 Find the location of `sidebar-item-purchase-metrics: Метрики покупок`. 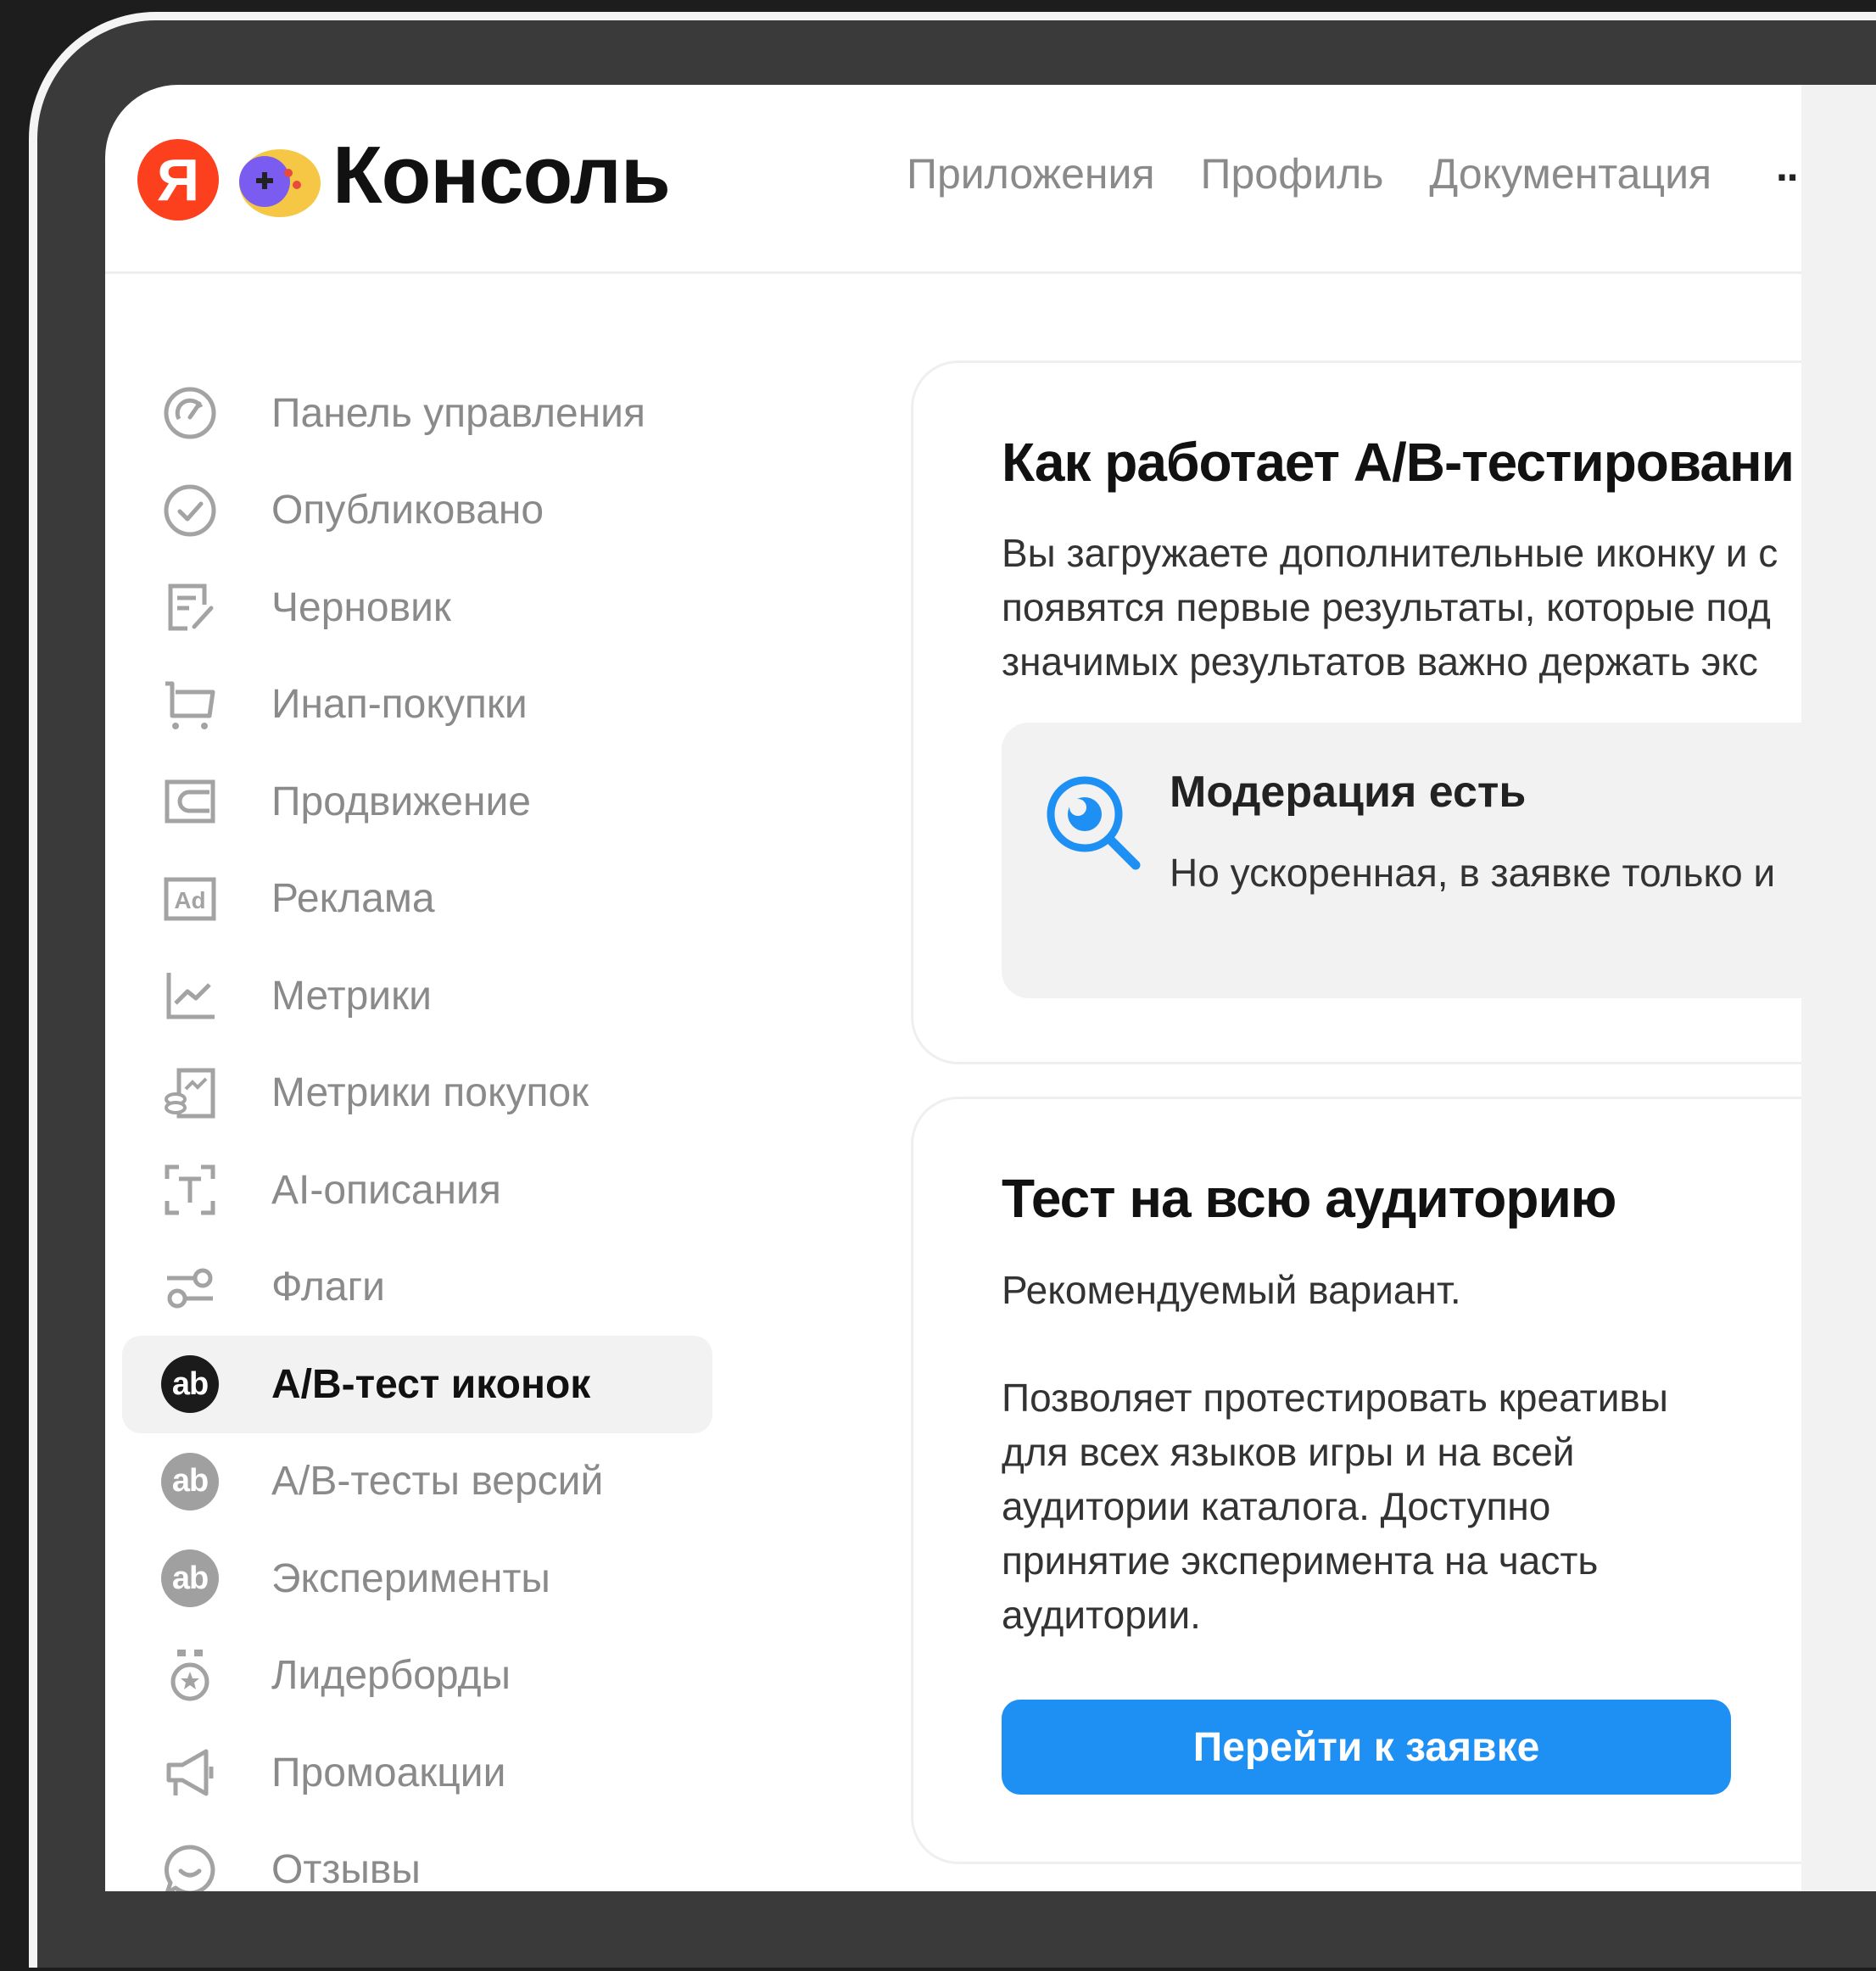

sidebar-item-purchase-metrics: Метрики покупок is located at coordinates (427, 1093).